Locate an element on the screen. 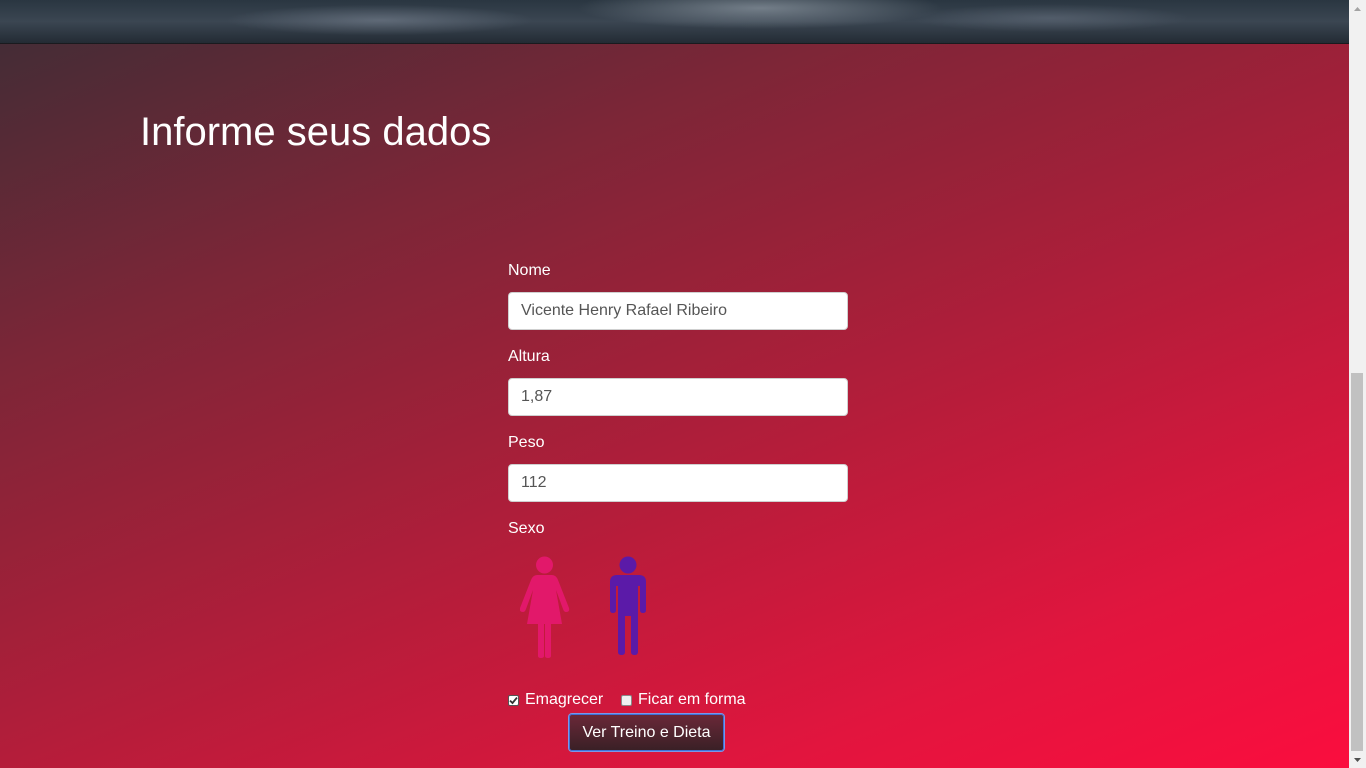 The height and width of the screenshot is (768, 1366). female-option is located at coordinates (544, 609).